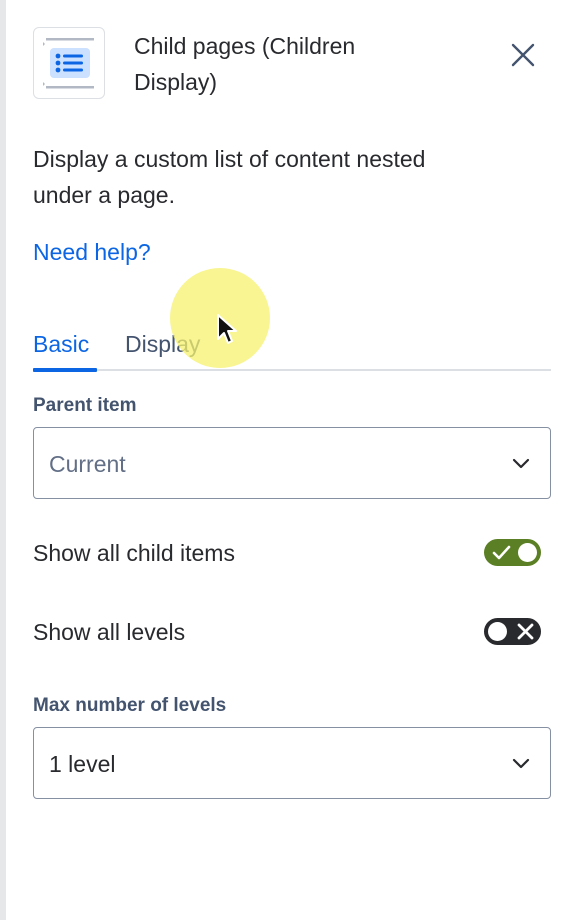  Describe the element at coordinates (292, 763) in the screenshot. I see `max-levels-select: 1 level` at that location.